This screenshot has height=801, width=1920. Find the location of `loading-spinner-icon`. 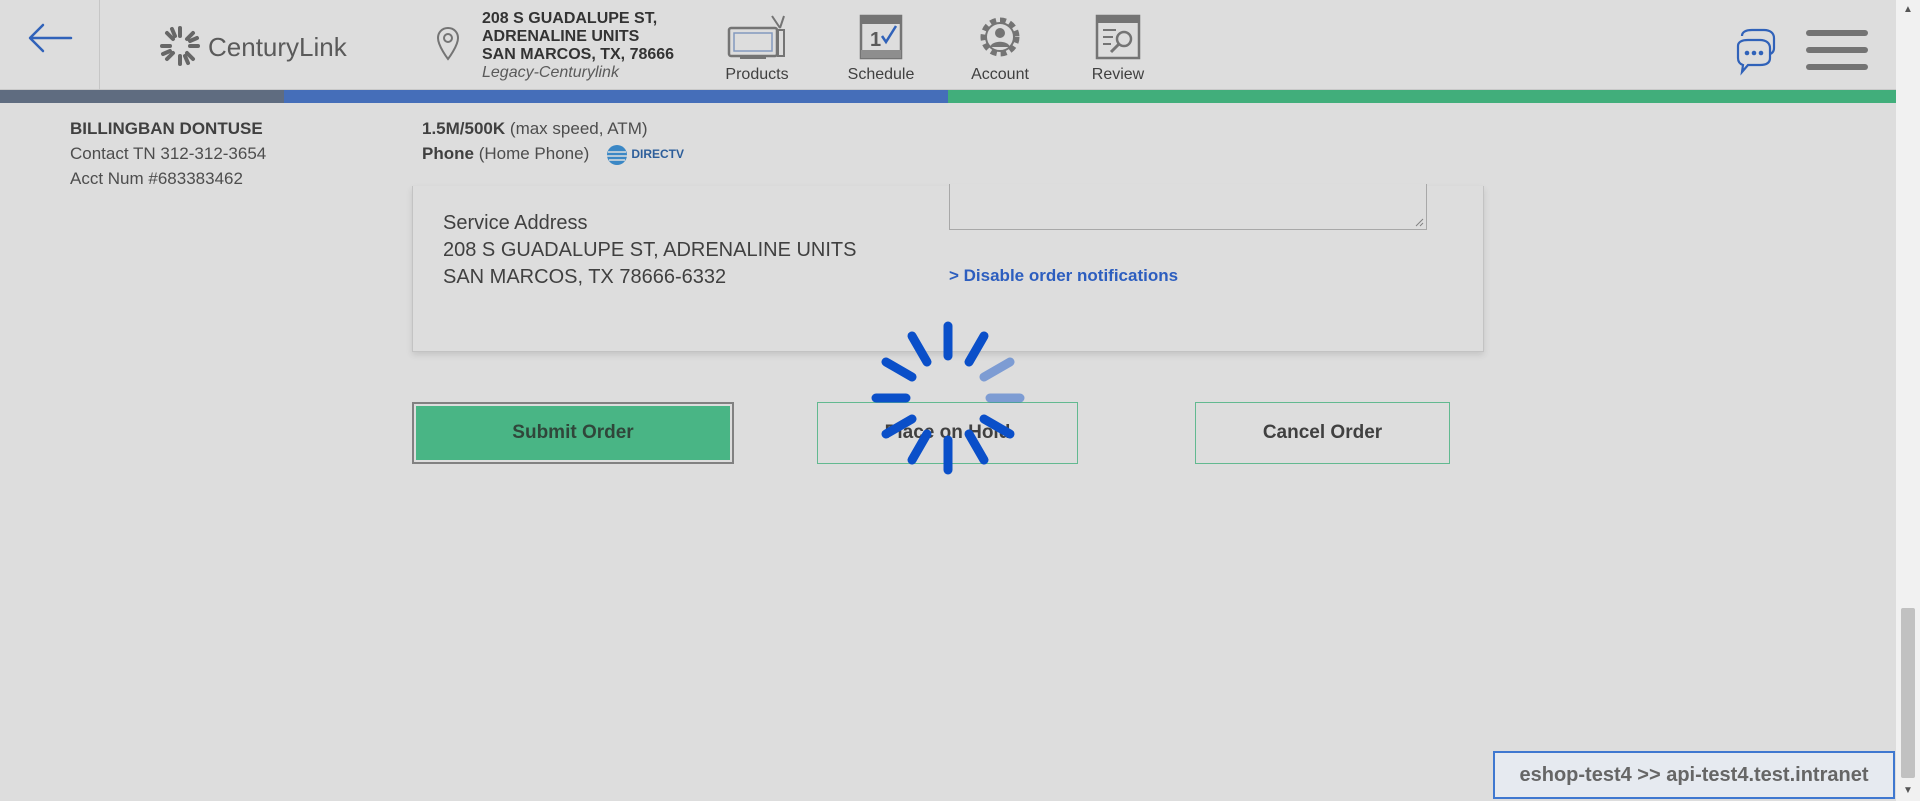

loading-spinner-icon is located at coordinates (948, 398).